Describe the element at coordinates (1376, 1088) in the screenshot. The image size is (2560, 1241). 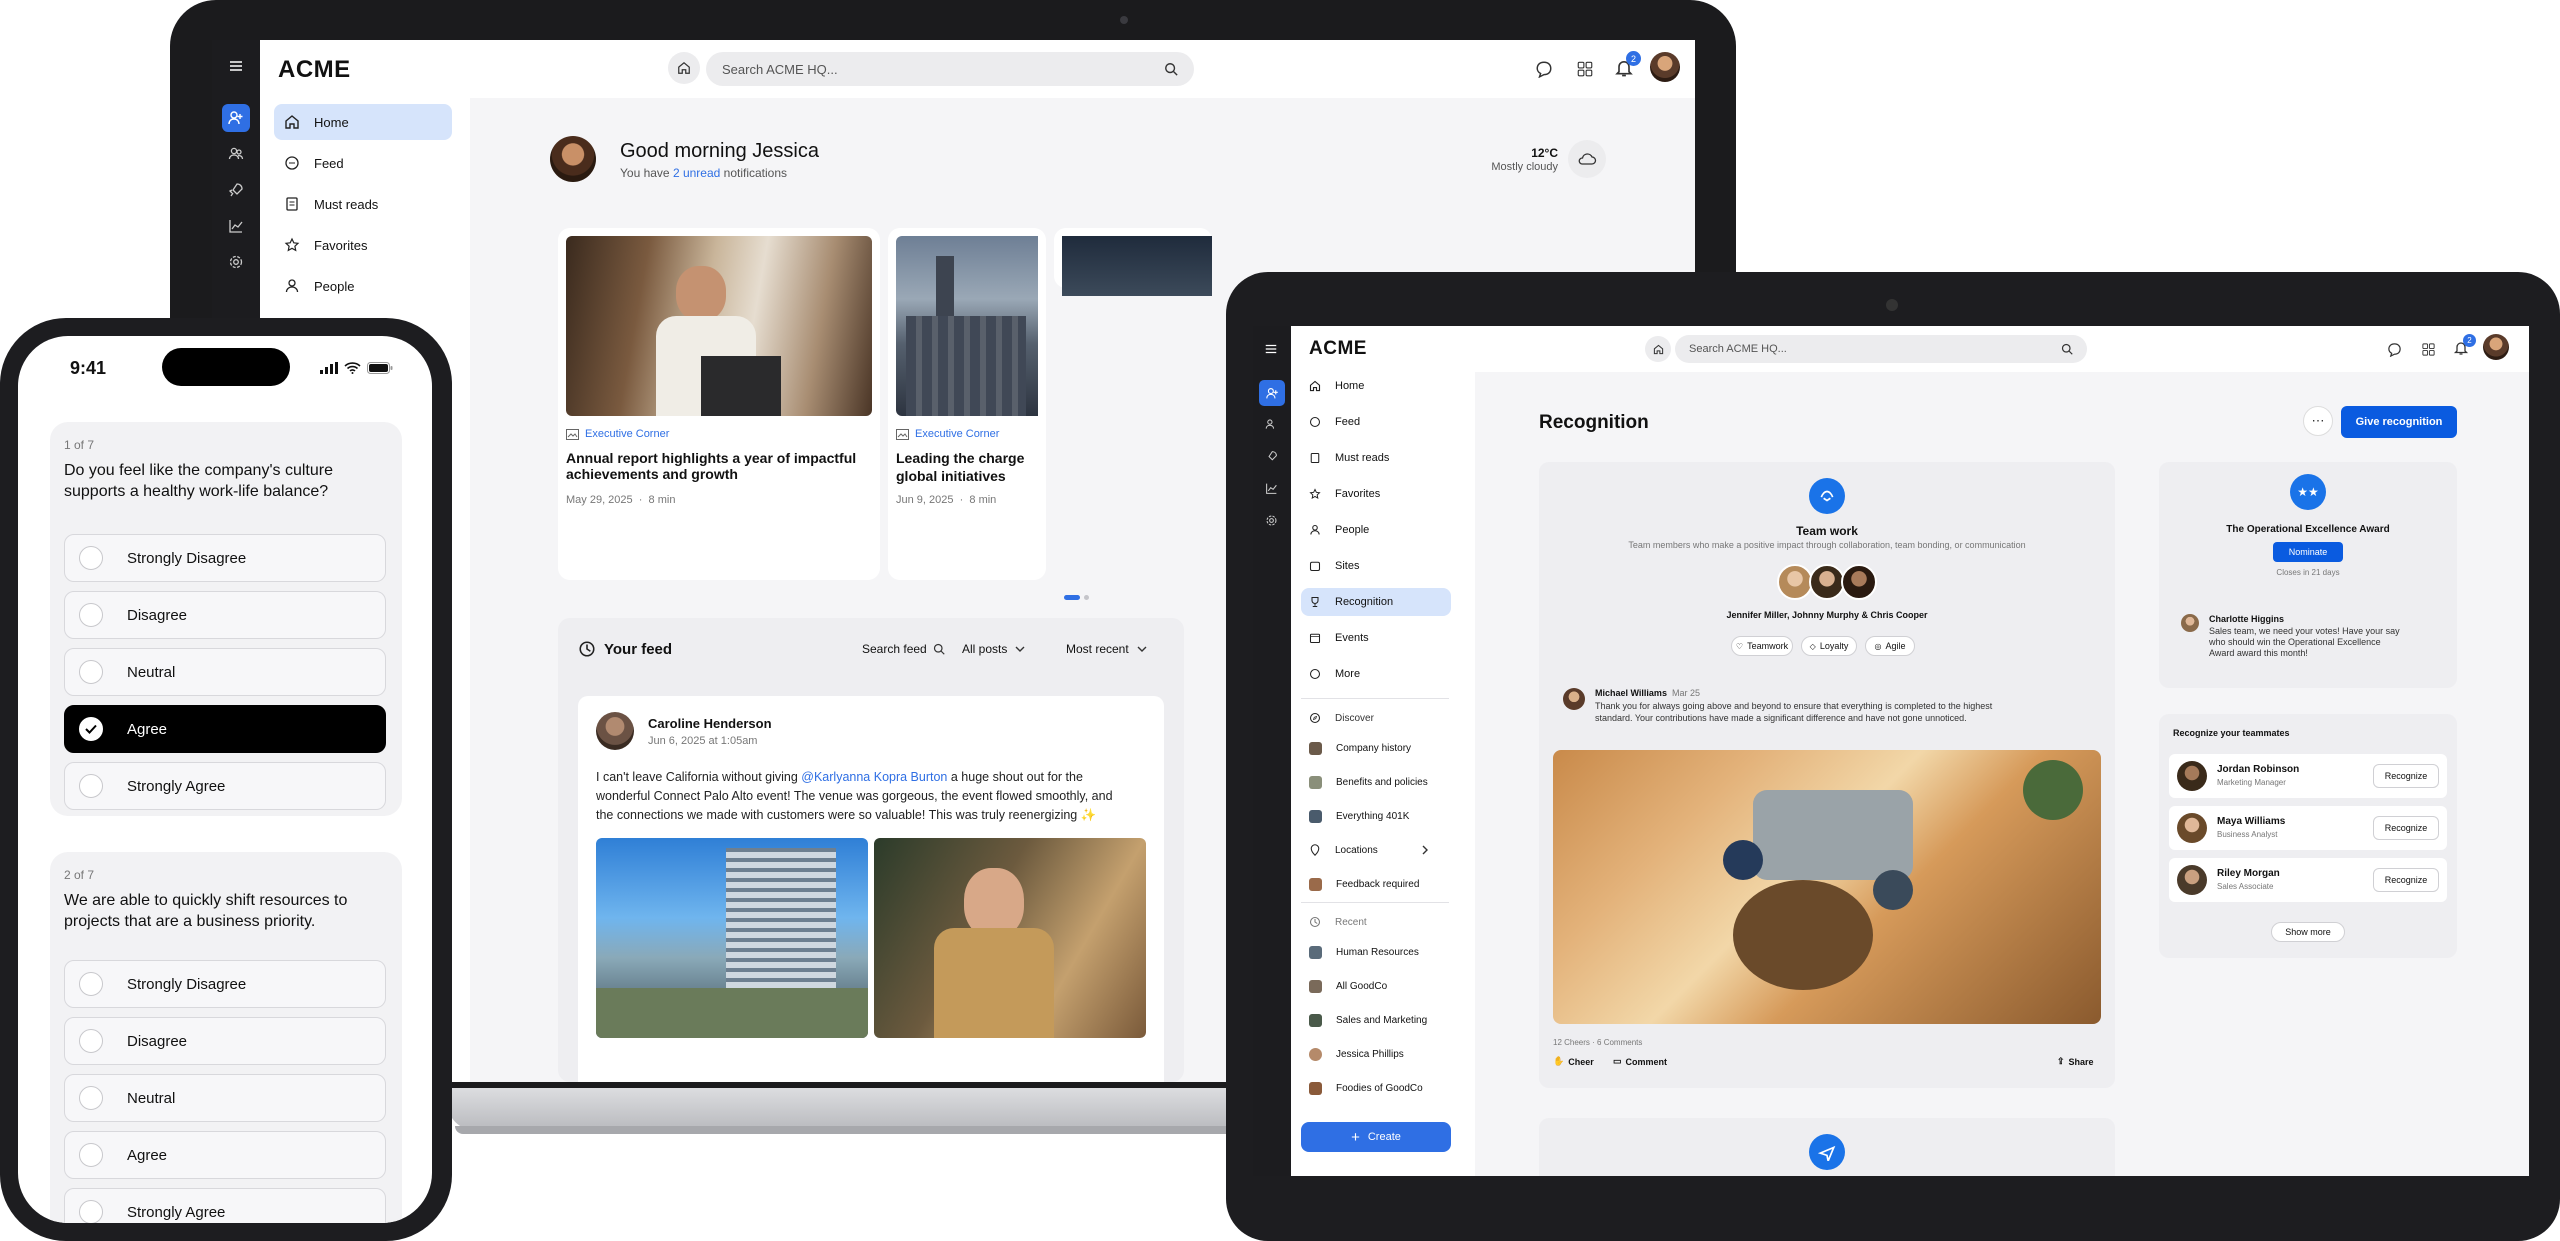
I see `nav-recent-foodies: Foodies of GoodCo` at that location.